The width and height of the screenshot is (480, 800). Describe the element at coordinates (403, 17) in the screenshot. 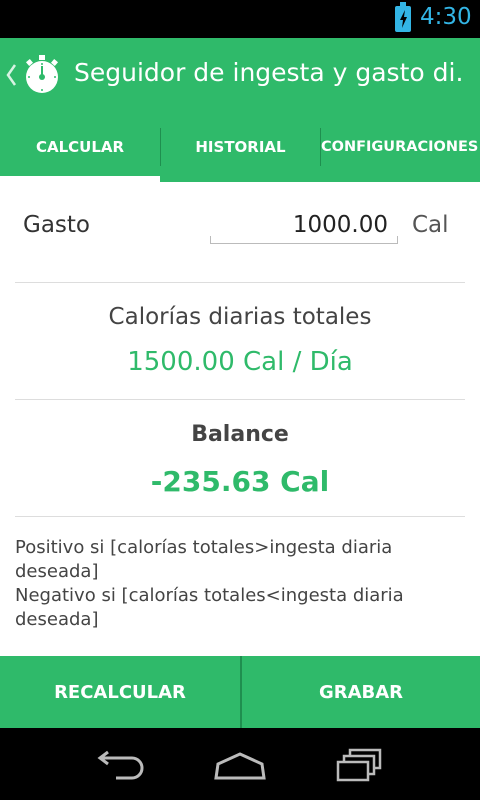

I see `battery-charging-icon` at that location.